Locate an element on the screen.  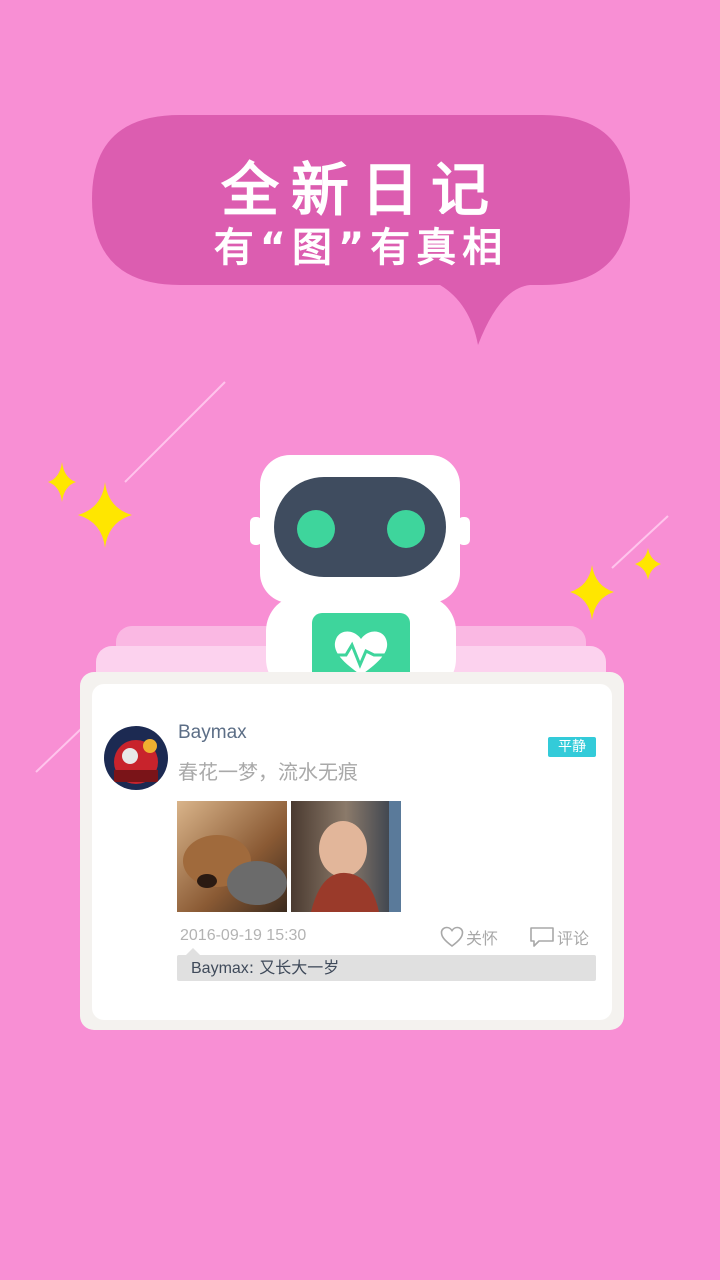
robot-mascot is located at coordinates (360, 575).